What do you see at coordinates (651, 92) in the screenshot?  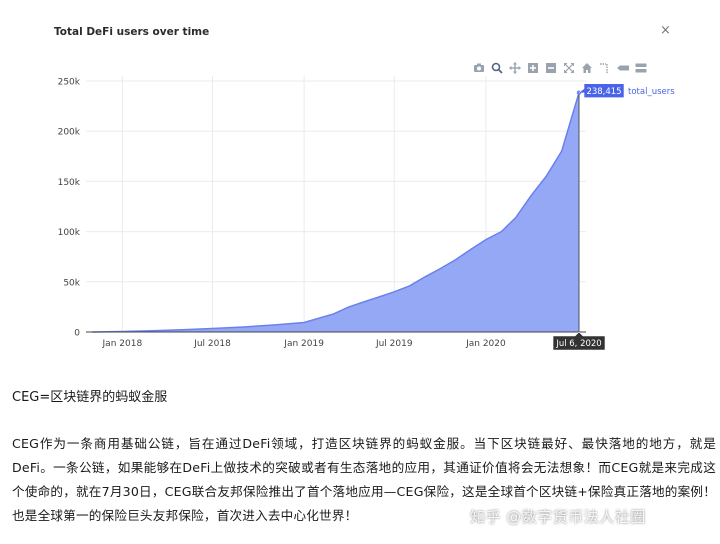 I see `hover-series-label: total_users` at bounding box center [651, 92].